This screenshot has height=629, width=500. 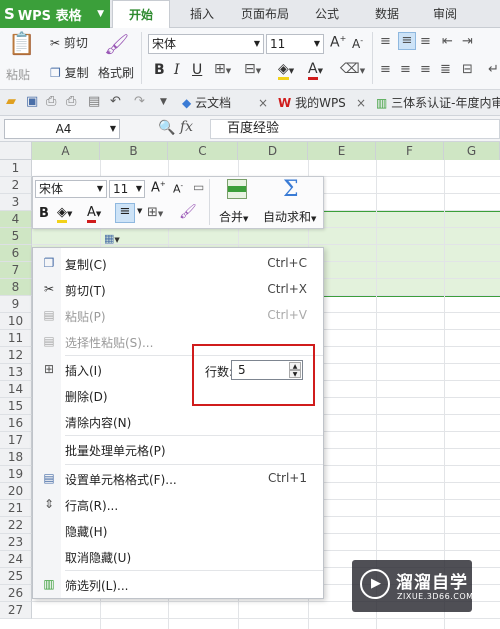 What do you see at coordinates (64, 214) in the screenshot?
I see `mini-fill-color-button: ◈▼` at bounding box center [64, 214].